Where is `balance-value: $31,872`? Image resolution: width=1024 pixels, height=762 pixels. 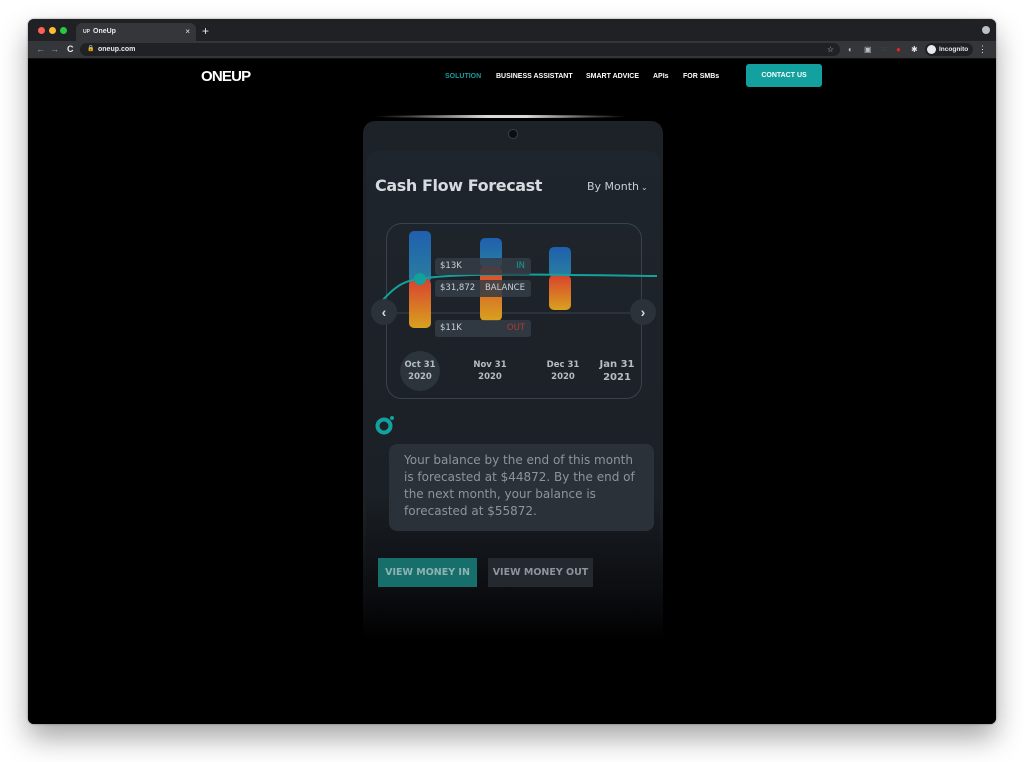
balance-value: $31,872 is located at coordinates (458, 288).